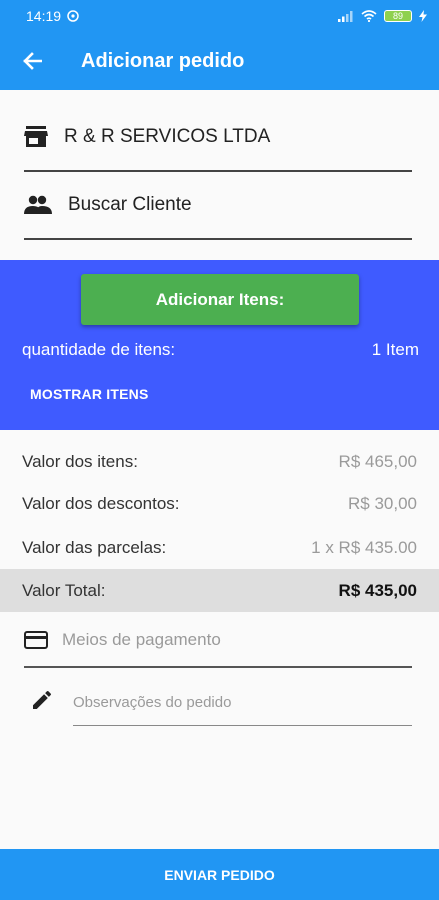  What do you see at coordinates (80, 461) in the screenshot?
I see `items-value-label: Valor dos itens:` at bounding box center [80, 461].